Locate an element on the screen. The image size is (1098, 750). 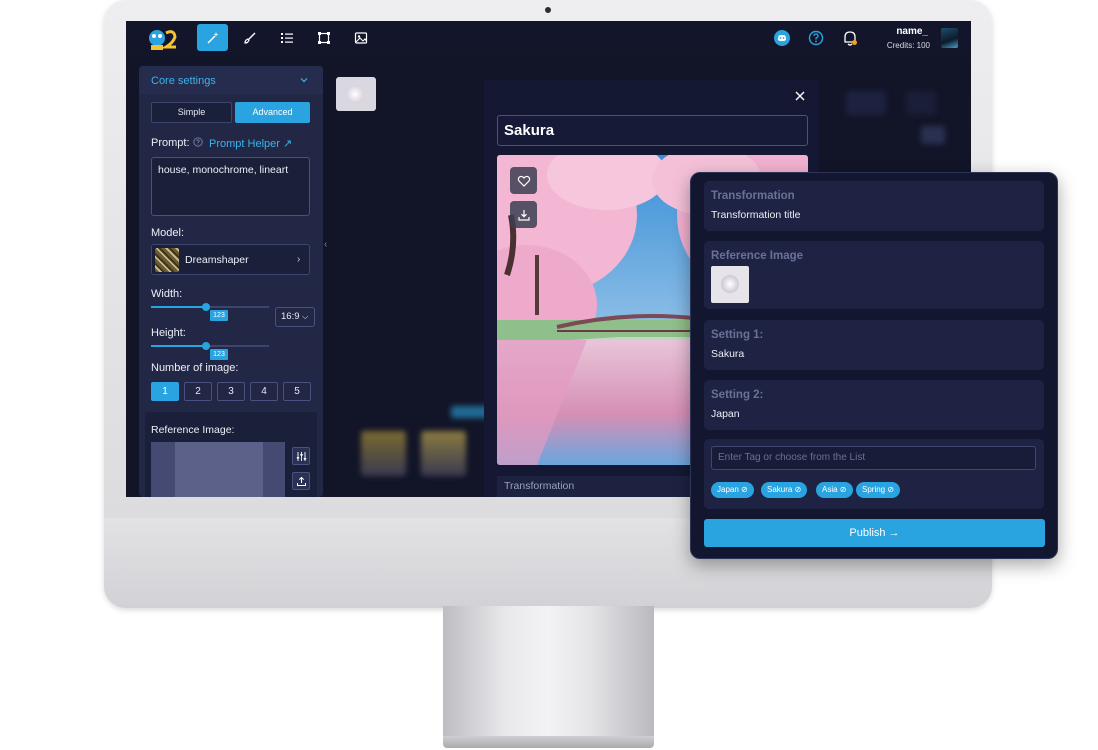
upload-icon is located at coordinates (301, 481).